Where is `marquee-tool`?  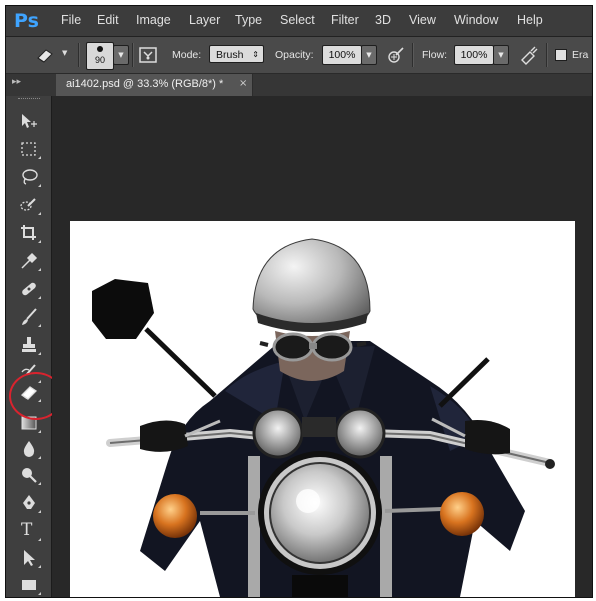
marquee-tool is located at coordinates (29, 149).